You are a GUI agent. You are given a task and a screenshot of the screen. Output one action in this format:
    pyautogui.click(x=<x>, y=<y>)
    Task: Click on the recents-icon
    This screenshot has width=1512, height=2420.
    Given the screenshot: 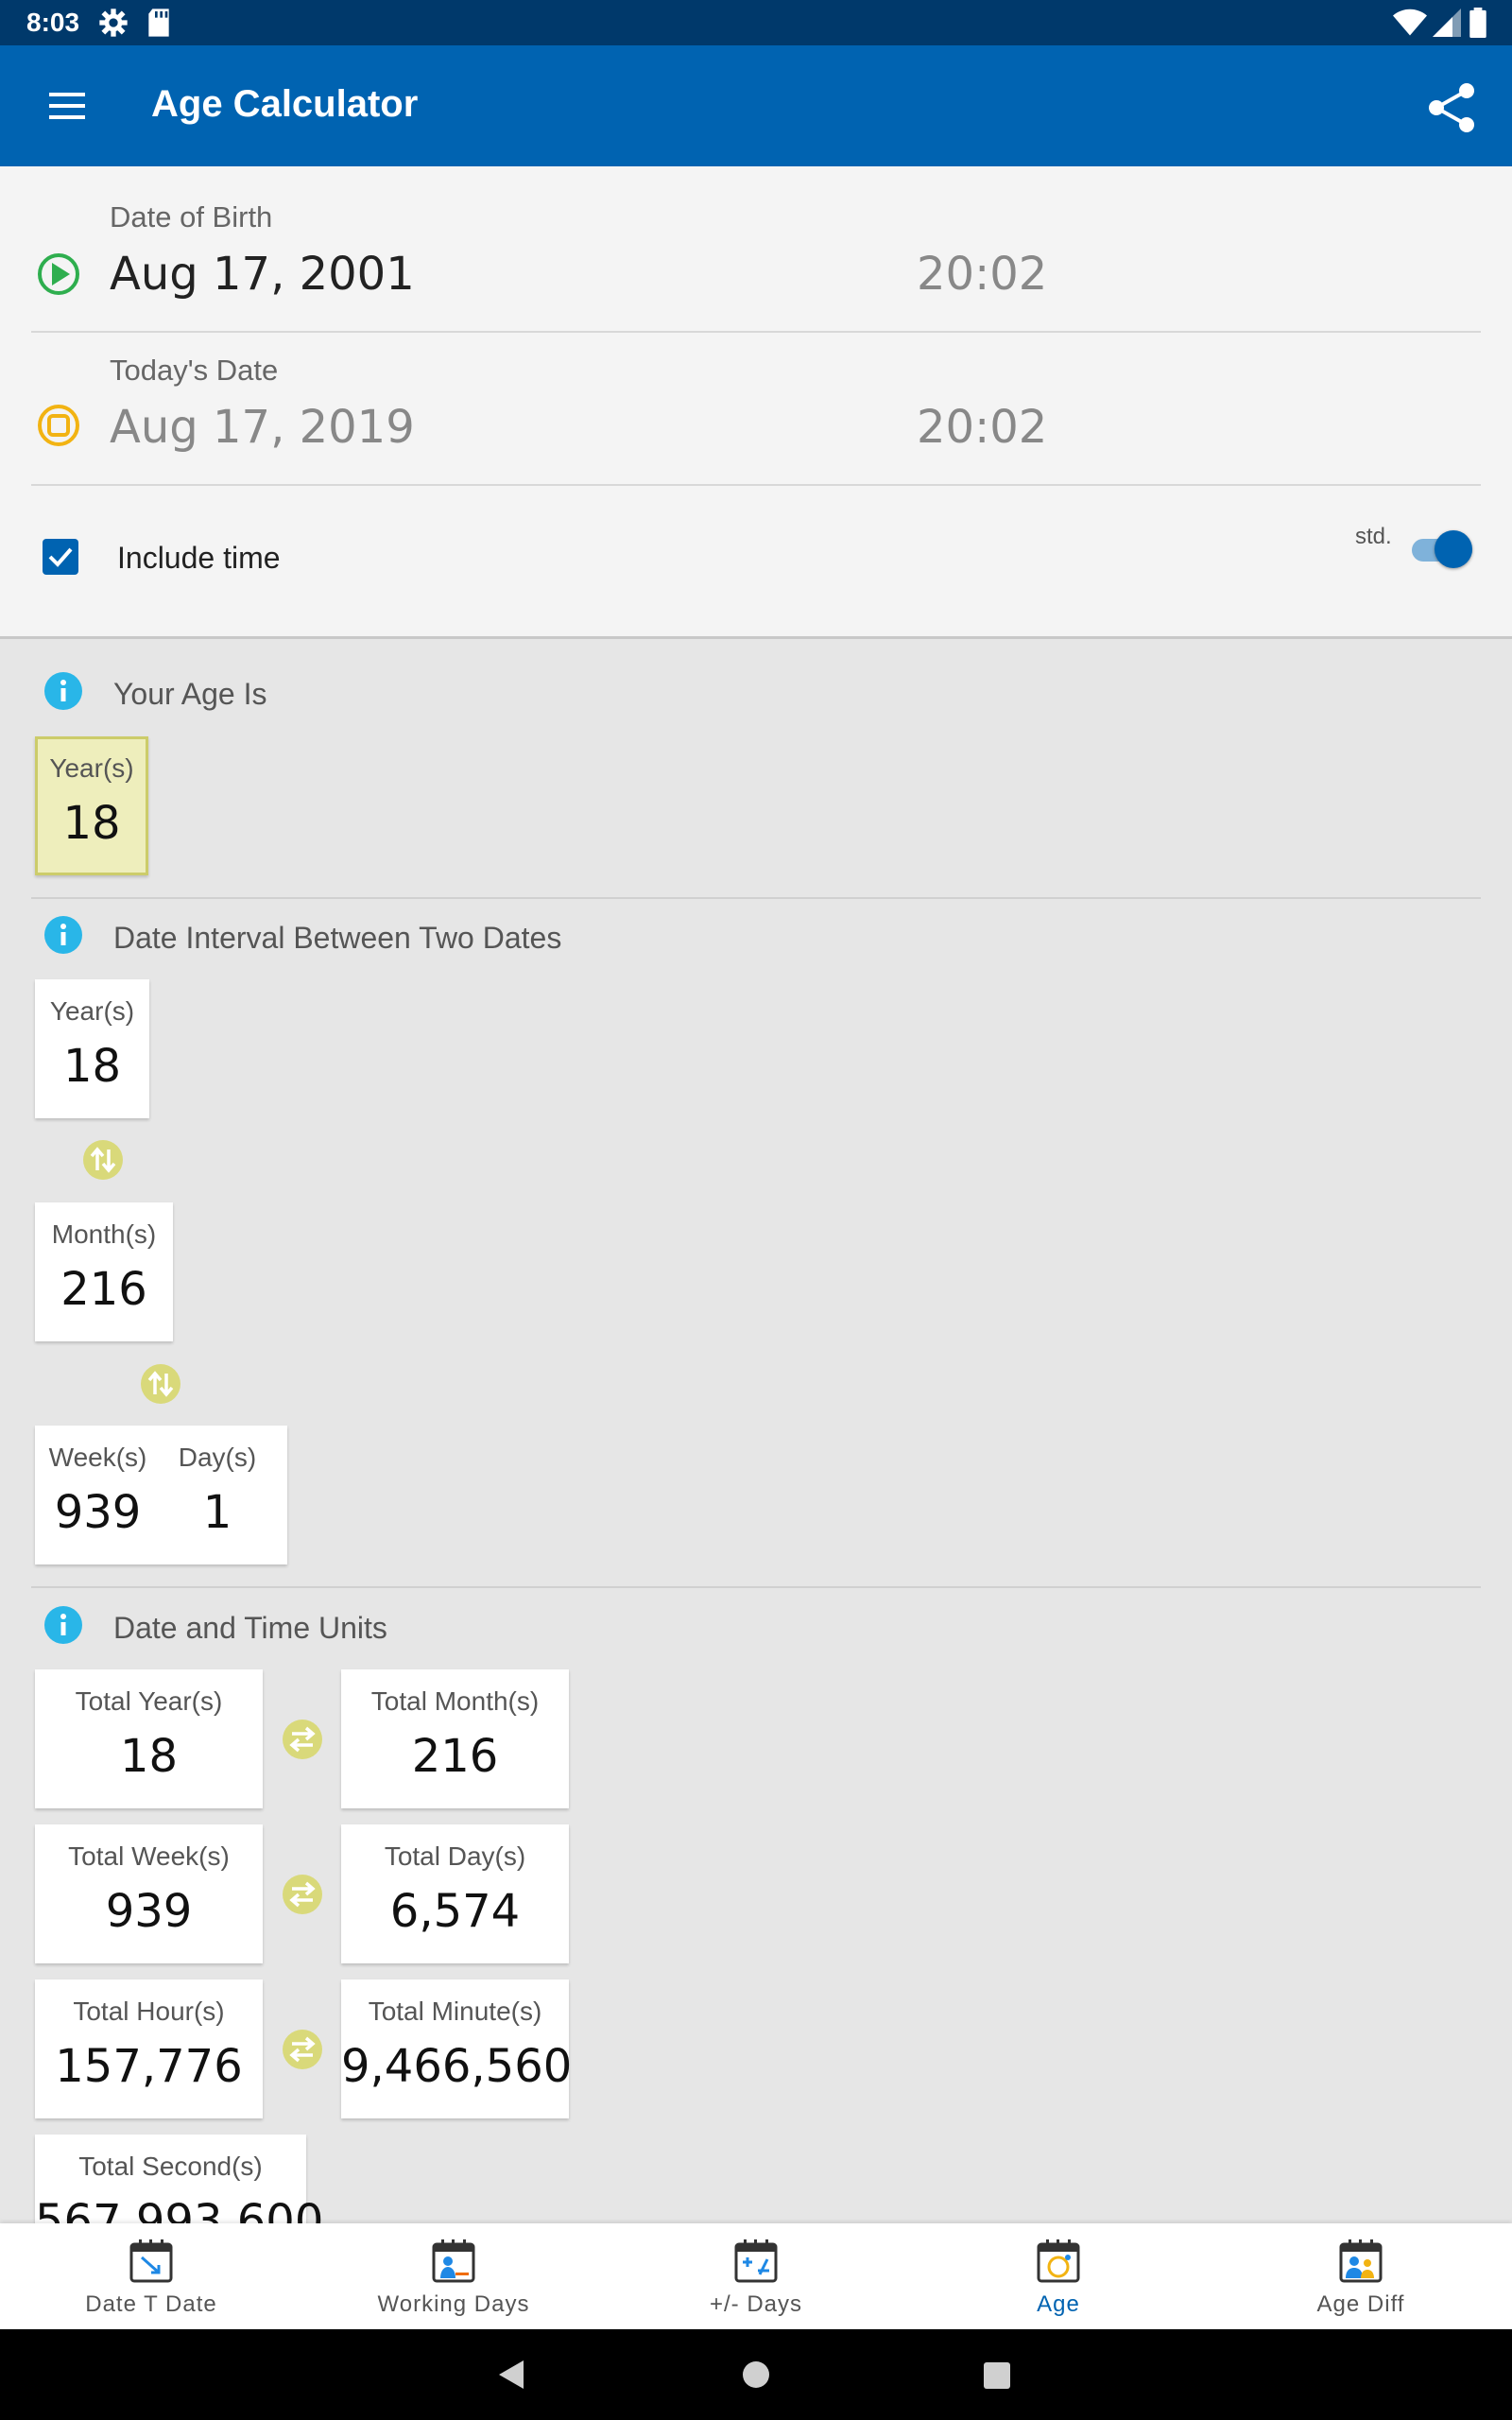 What is the action you would take?
    pyautogui.click(x=997, y=2375)
    